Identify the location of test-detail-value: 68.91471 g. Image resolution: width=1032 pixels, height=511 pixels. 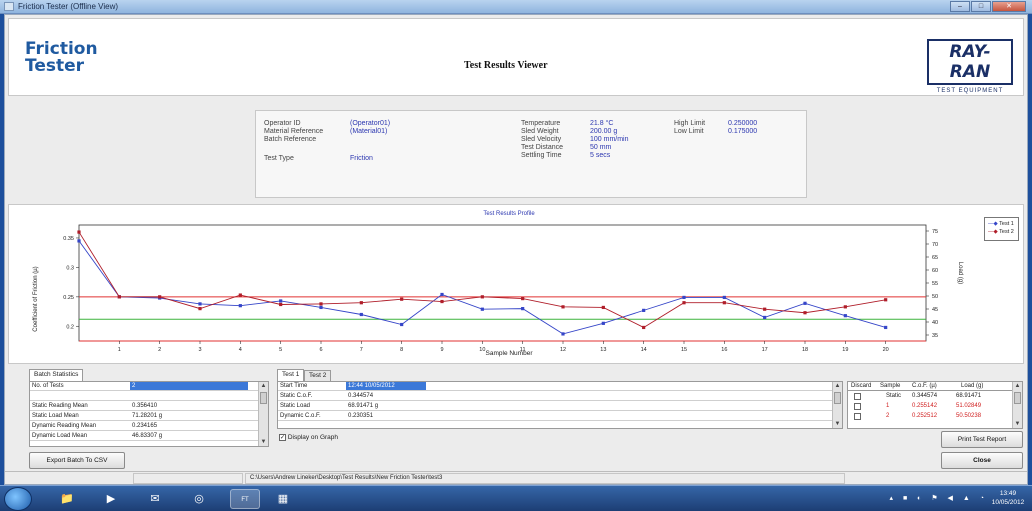
(363, 406).